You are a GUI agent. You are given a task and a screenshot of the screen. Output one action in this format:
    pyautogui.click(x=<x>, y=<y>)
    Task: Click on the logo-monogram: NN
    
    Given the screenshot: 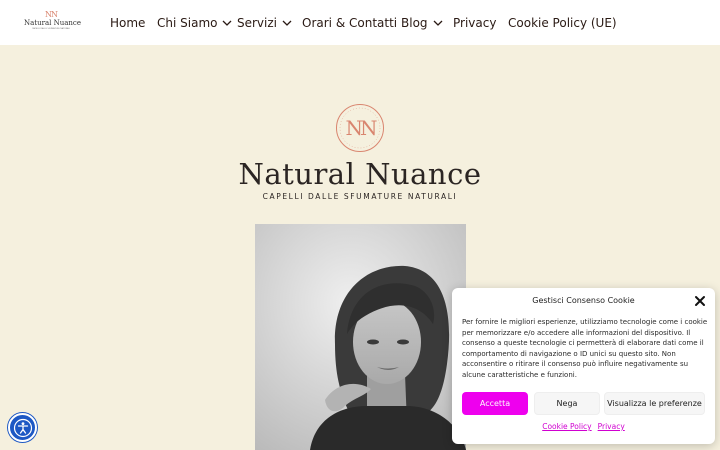 What is the action you would take?
    pyautogui.click(x=51, y=14)
    